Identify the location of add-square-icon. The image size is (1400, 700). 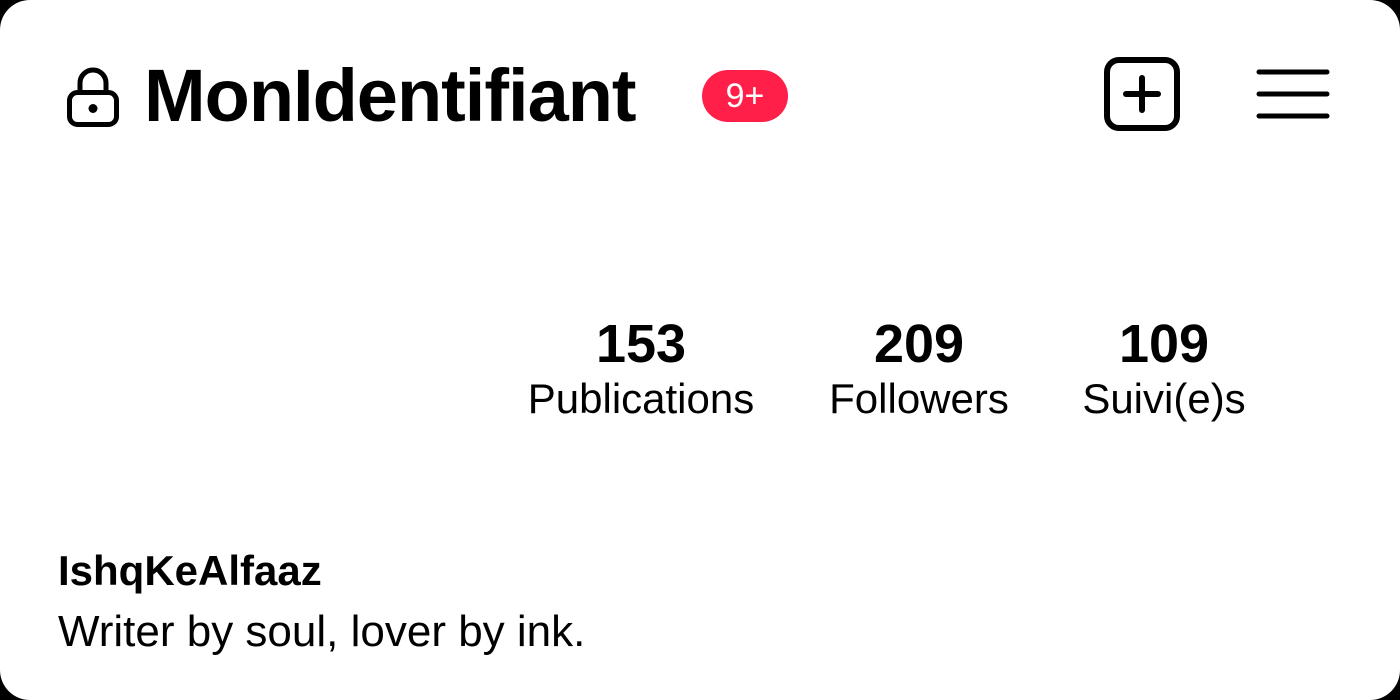
(1142, 94).